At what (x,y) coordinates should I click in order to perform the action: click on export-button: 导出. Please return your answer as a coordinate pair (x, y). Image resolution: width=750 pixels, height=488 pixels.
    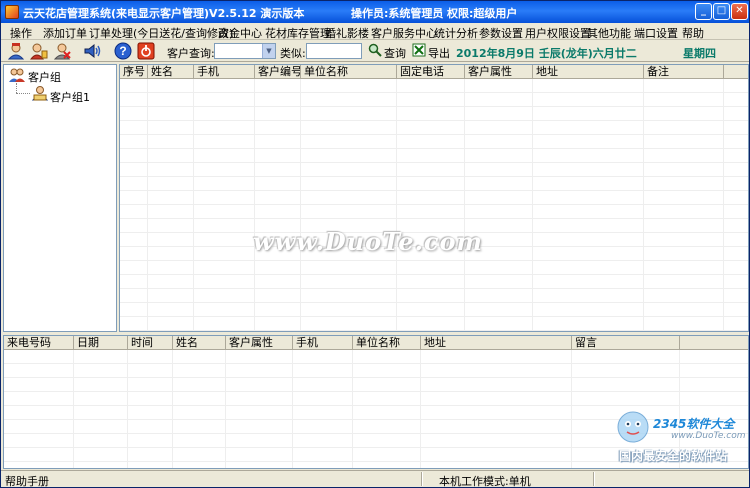
    Looking at the image, I should click on (439, 53).